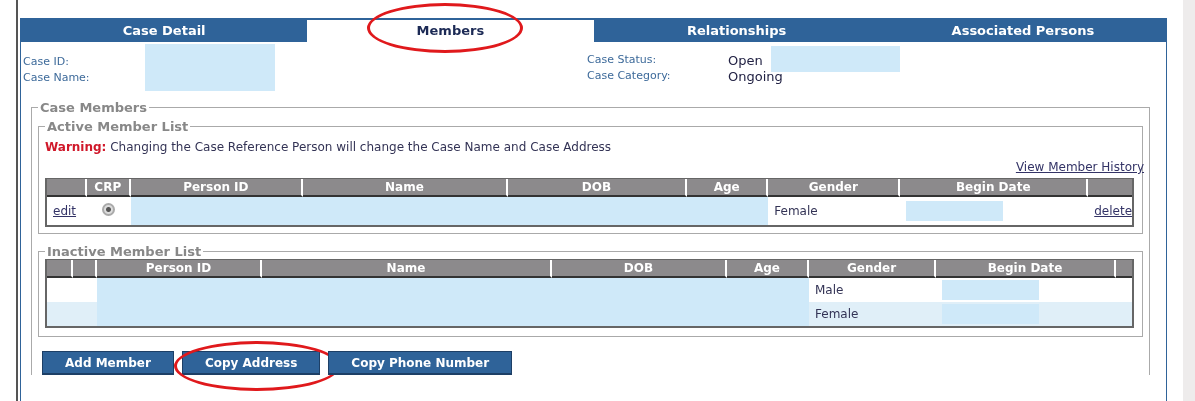  Describe the element at coordinates (65, 211) in the screenshot. I see `edit-link: edit` at that location.